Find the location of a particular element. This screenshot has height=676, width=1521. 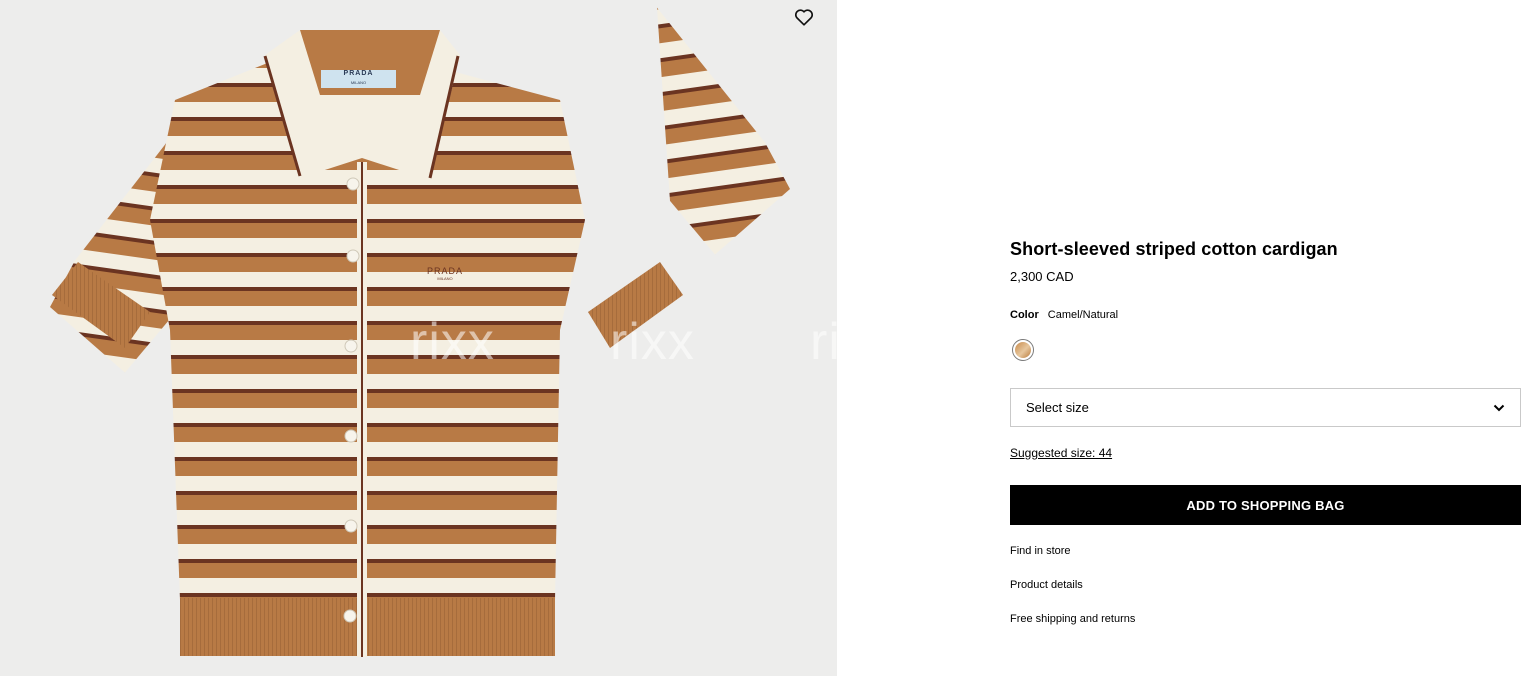

label-sub: MILANO is located at coordinates (358, 82).